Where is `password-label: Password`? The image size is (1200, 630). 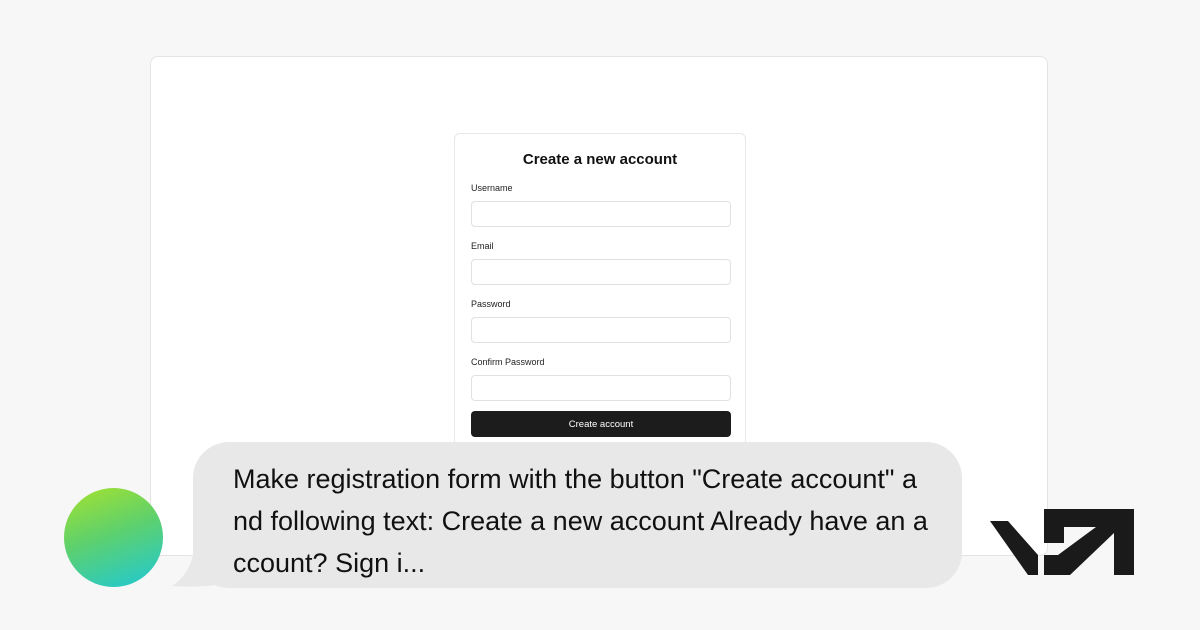 password-label: Password is located at coordinates (491, 304).